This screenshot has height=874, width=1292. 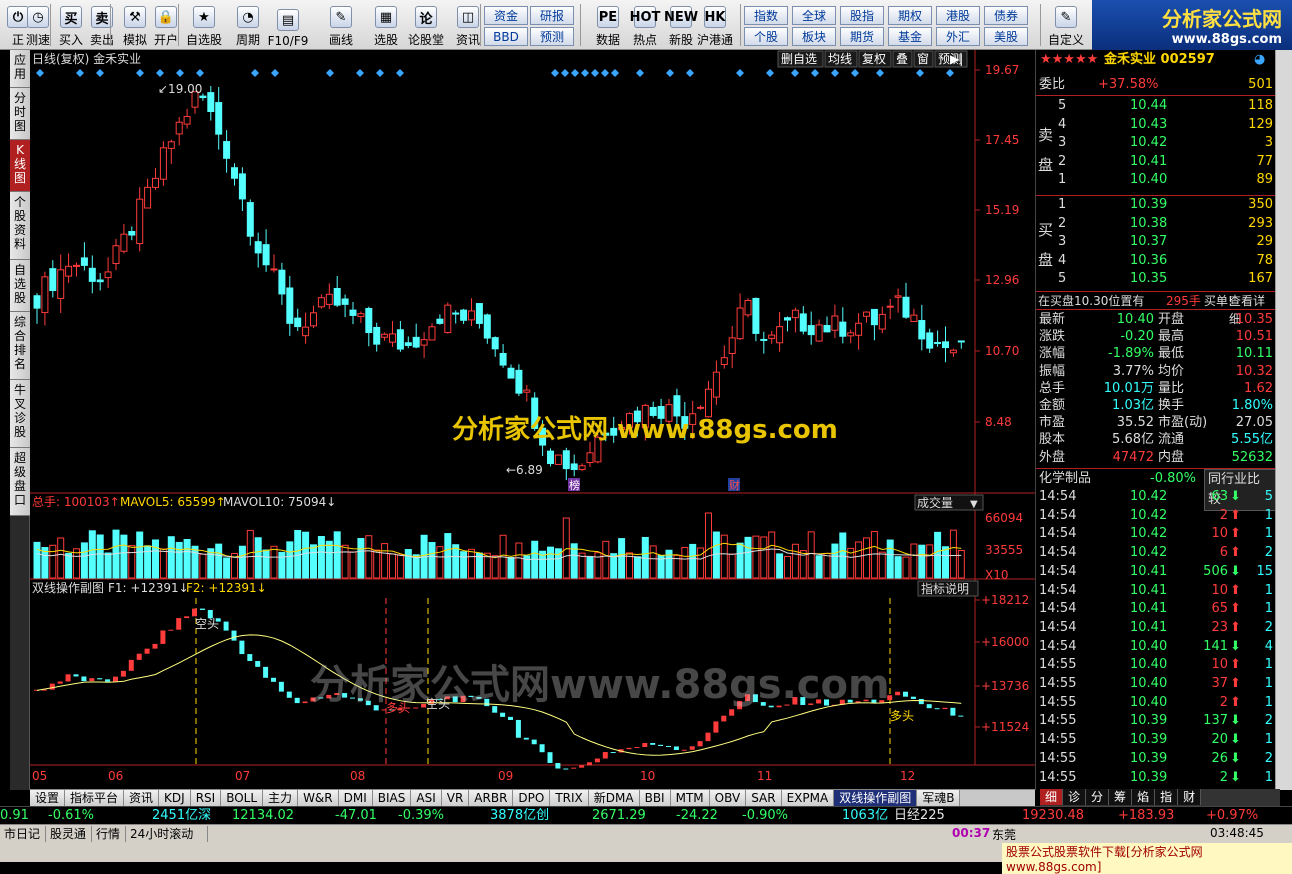 I want to click on toolbar-box-button-9: 债券, so click(x=1006, y=15).